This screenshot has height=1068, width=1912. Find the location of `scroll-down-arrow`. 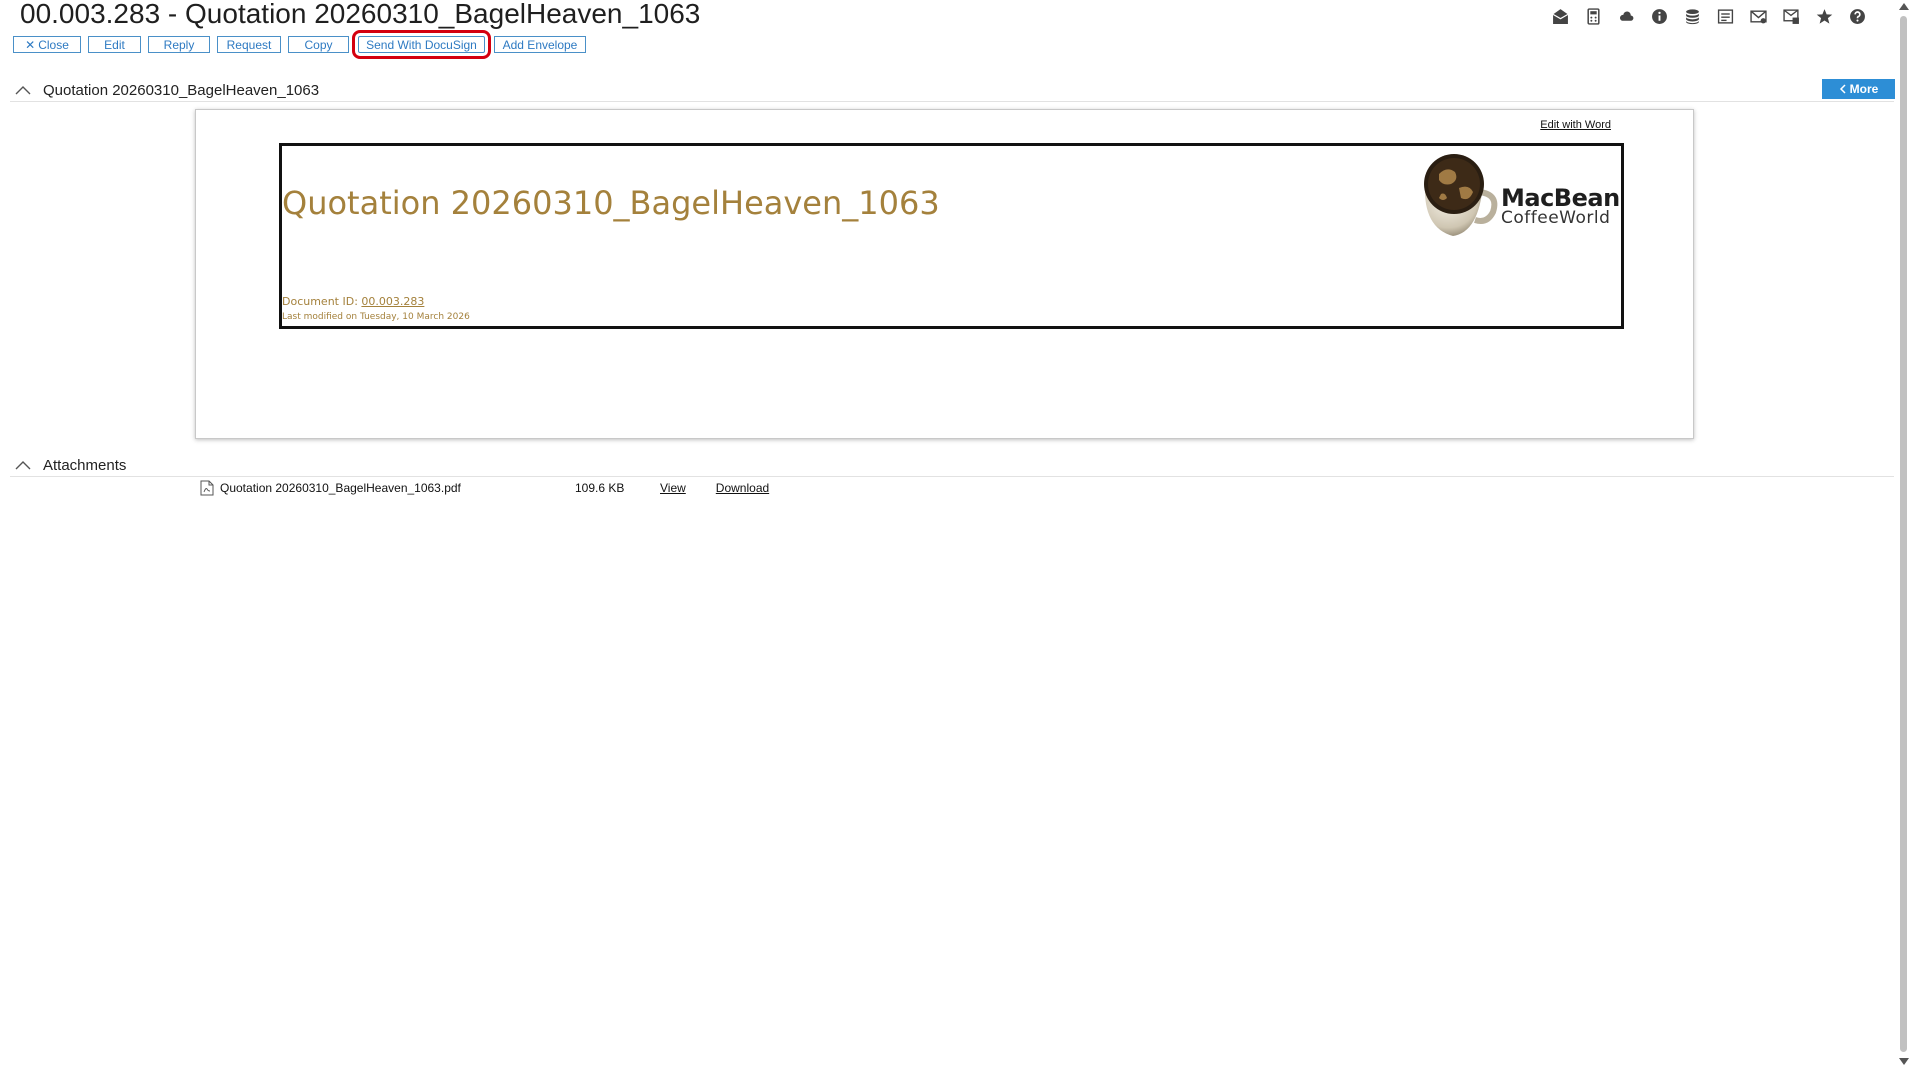

scroll-down-arrow is located at coordinates (1904, 1061).